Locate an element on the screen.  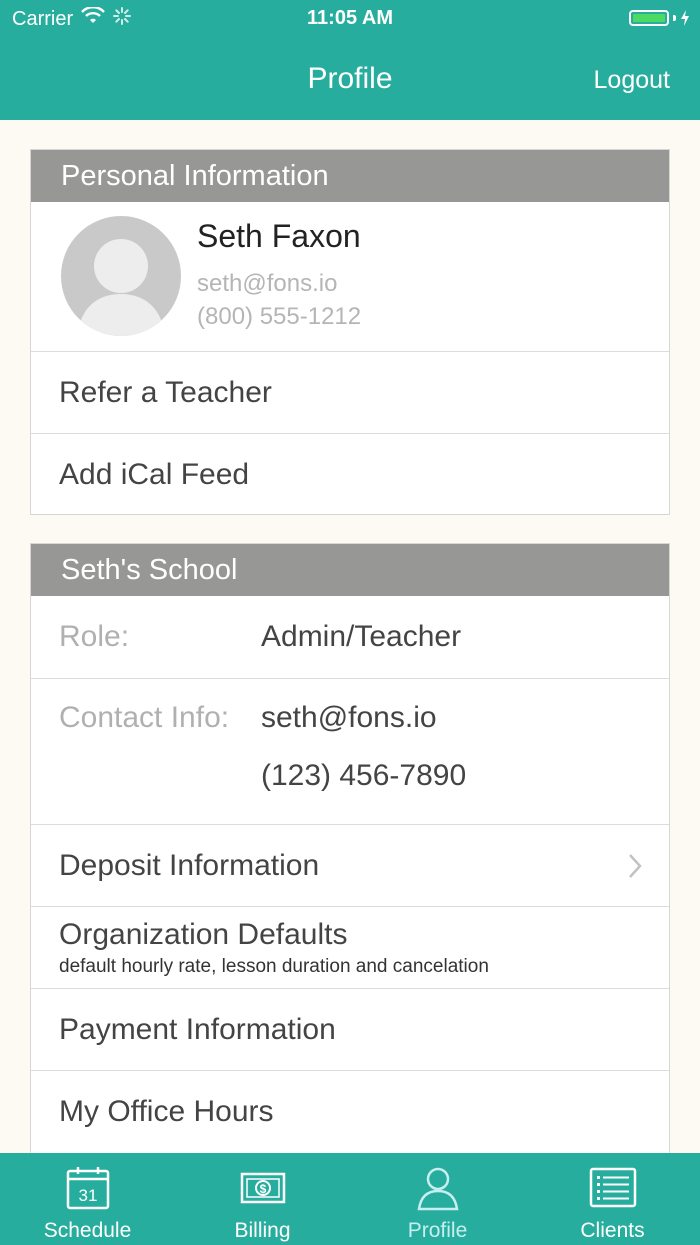
profile-card: Seth Faxon seth@fons.io (800) 555-1212 is located at coordinates (350, 276).